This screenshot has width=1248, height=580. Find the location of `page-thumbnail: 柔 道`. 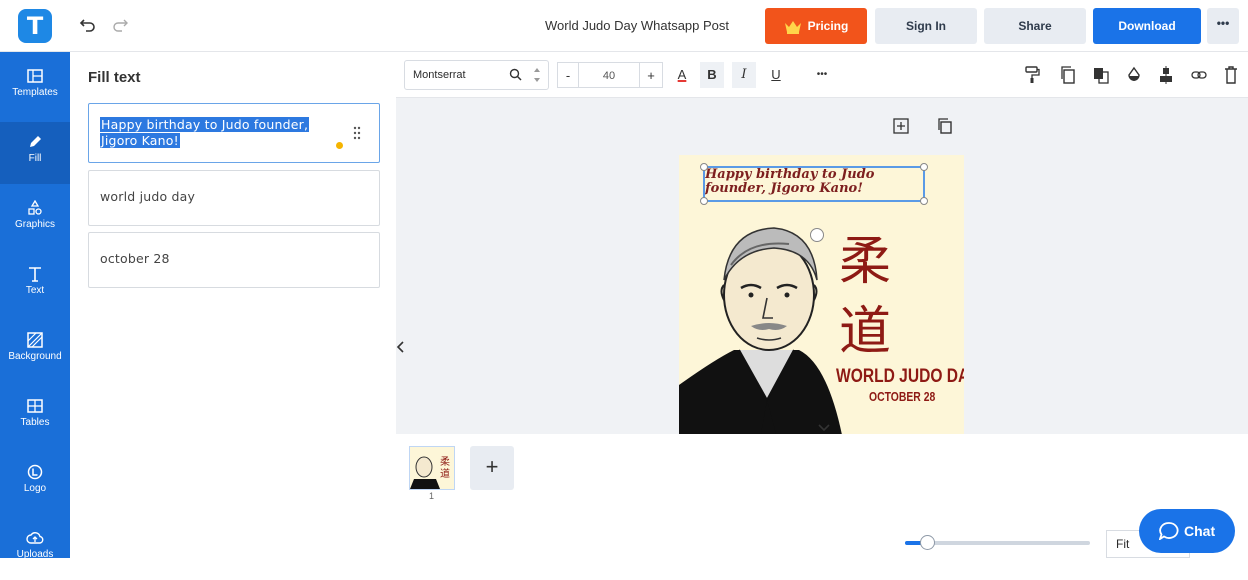

page-thumbnail: 柔 道 is located at coordinates (432, 468).